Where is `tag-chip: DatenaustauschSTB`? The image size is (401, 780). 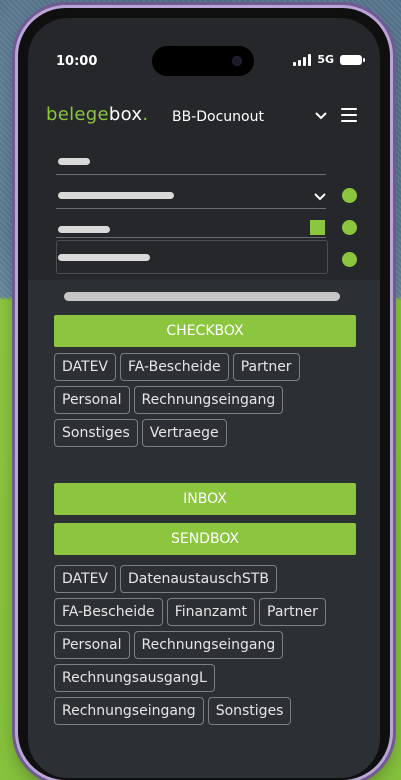
tag-chip: DatenaustauschSTB is located at coordinates (198, 579).